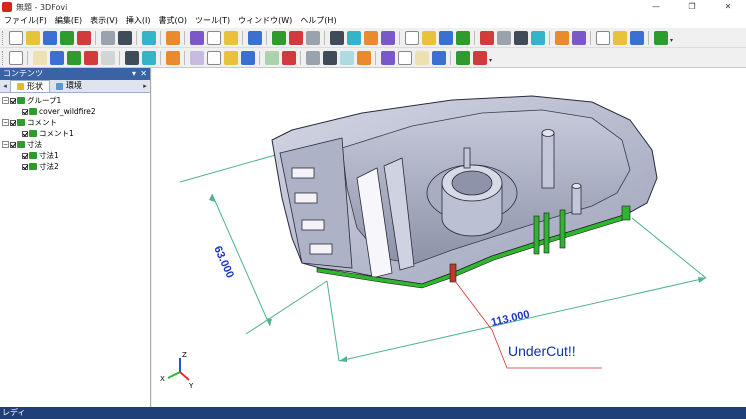 The height and width of the screenshot is (419, 746). What do you see at coordinates (312, 37) in the screenshot?
I see `section-icon` at bounding box center [312, 37].